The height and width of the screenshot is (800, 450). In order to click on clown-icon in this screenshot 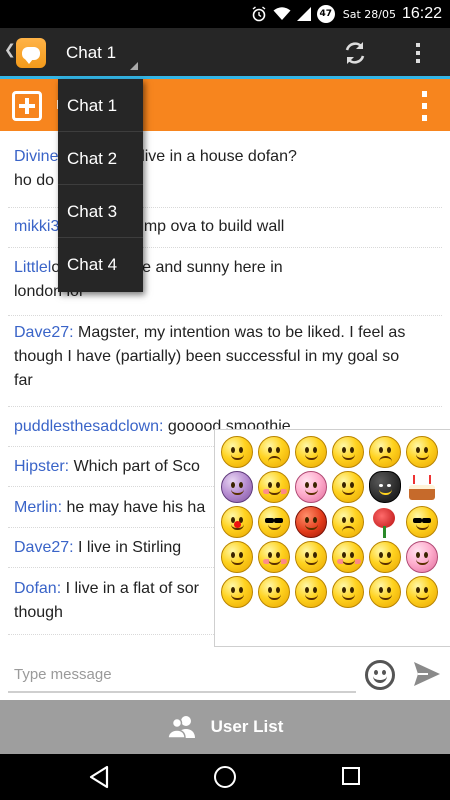, I will do `click(237, 522)`.